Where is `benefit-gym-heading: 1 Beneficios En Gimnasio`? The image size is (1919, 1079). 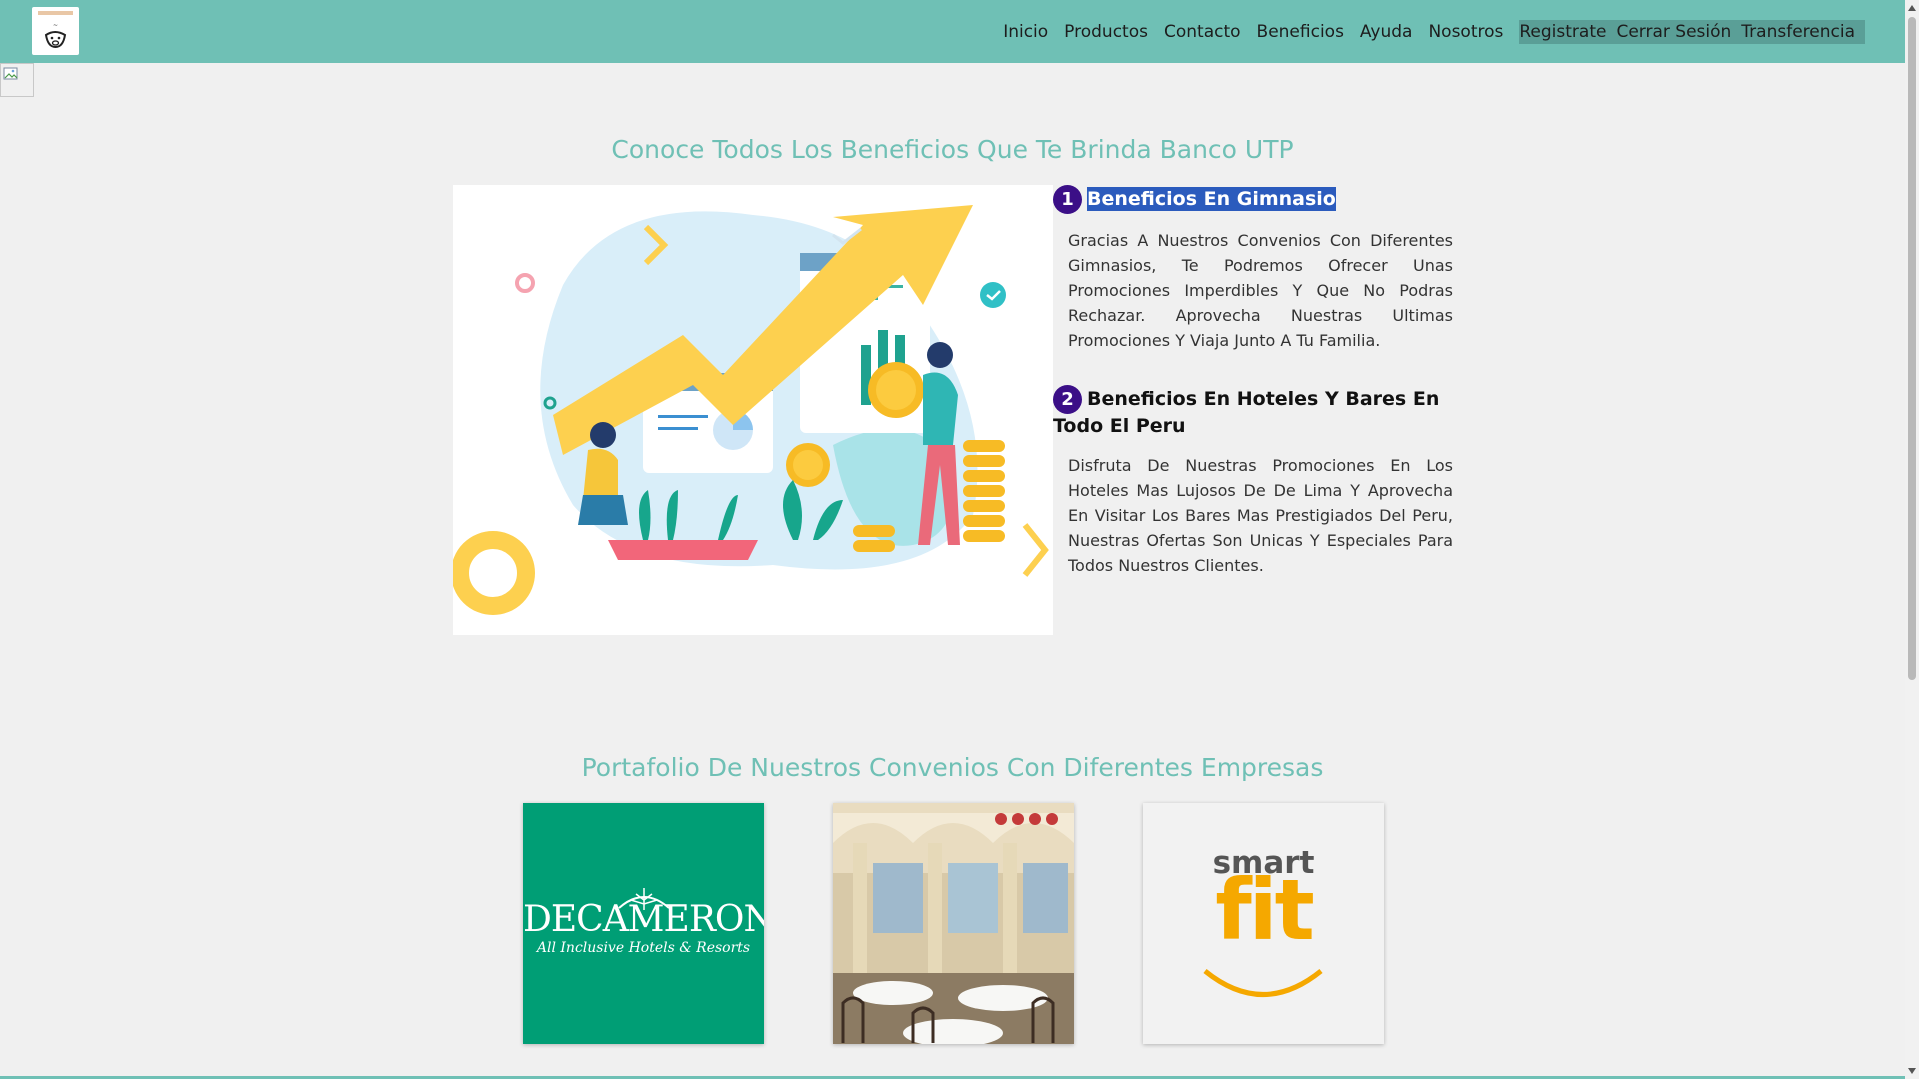 benefit-gym-heading: 1 Beneficios En Gimnasio is located at coordinates (1253, 199).